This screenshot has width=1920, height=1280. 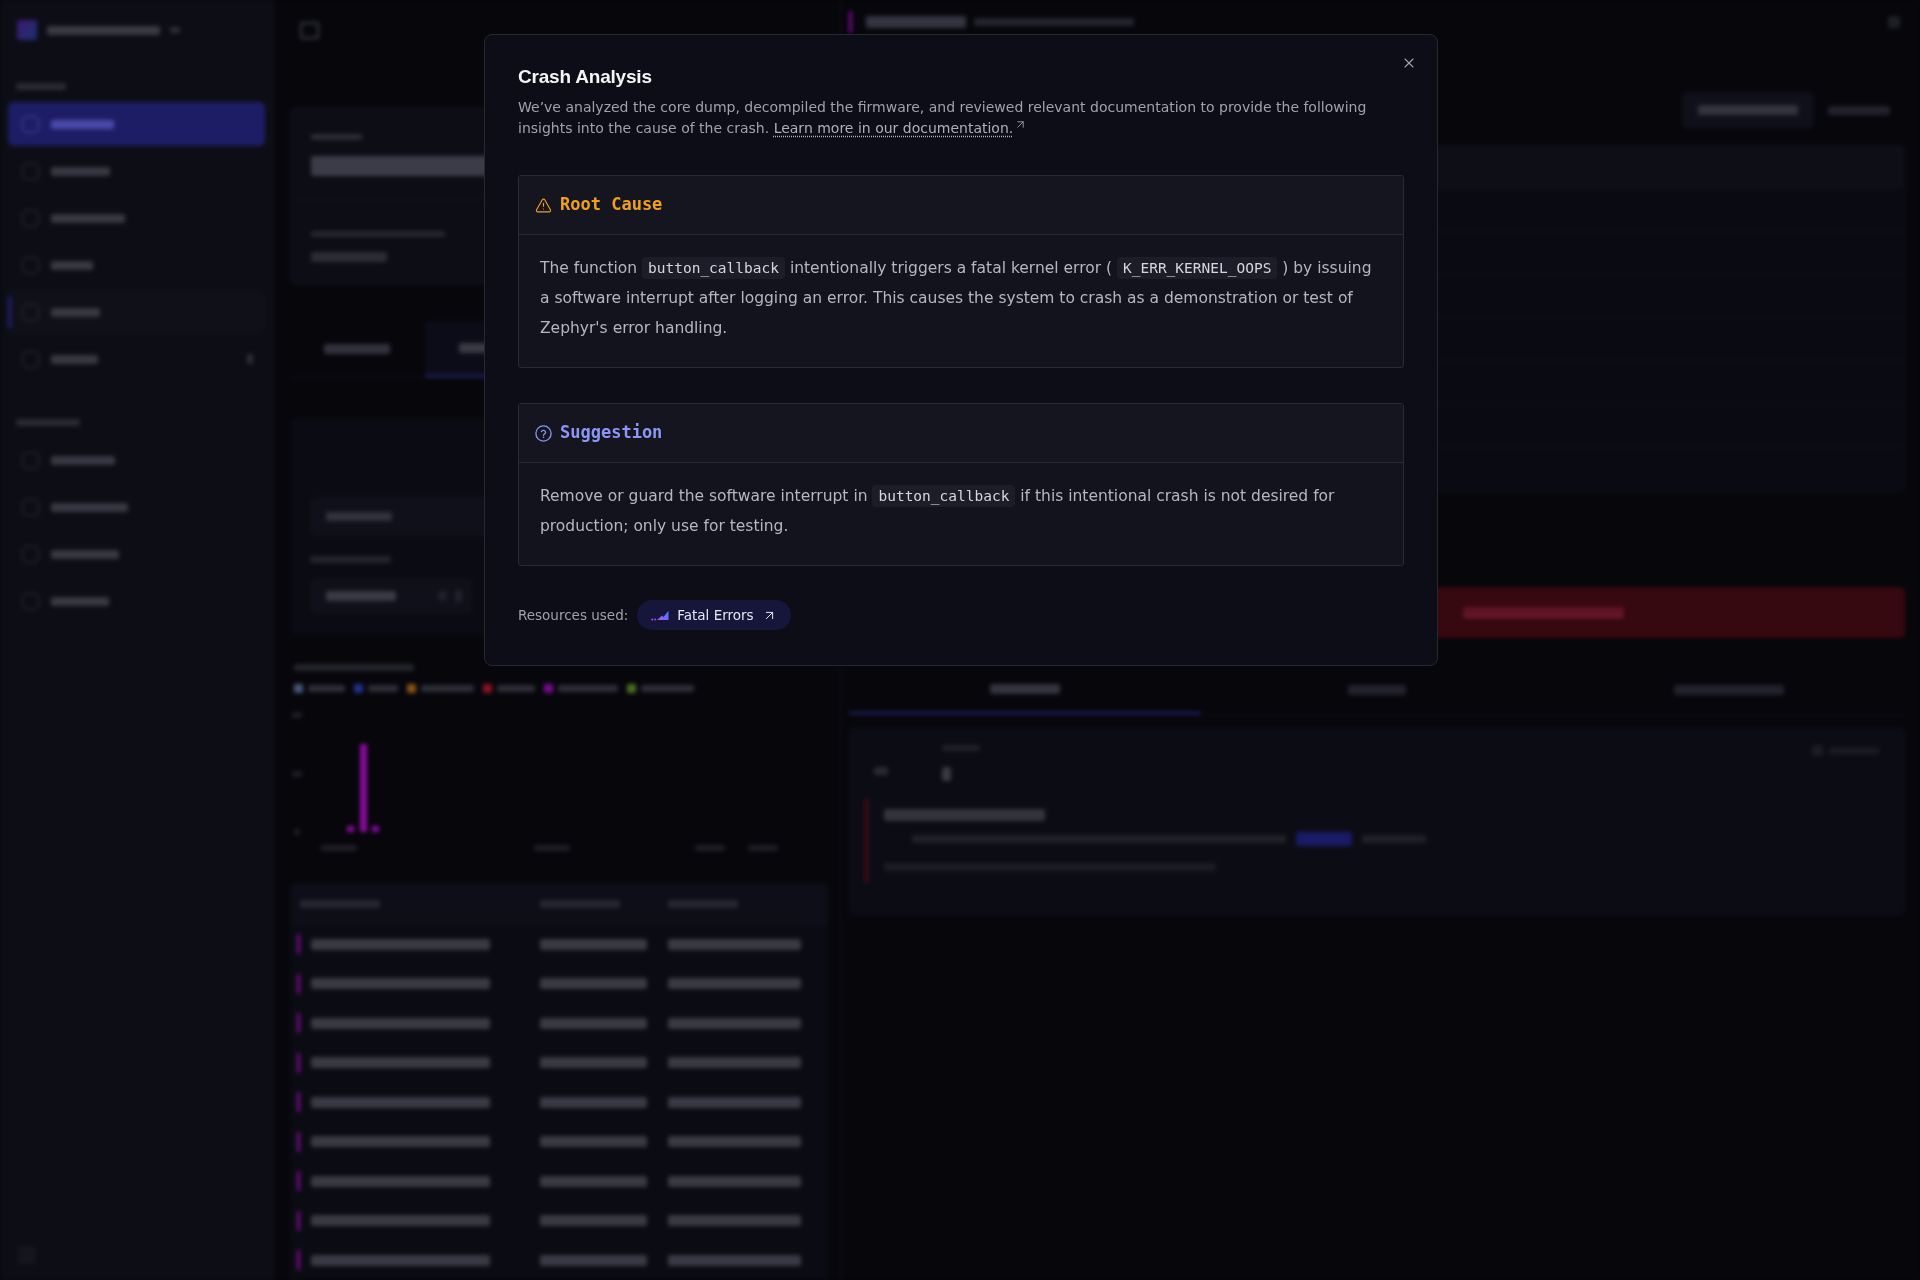 I want to click on help-circle-icon, so click(x=543, y=433).